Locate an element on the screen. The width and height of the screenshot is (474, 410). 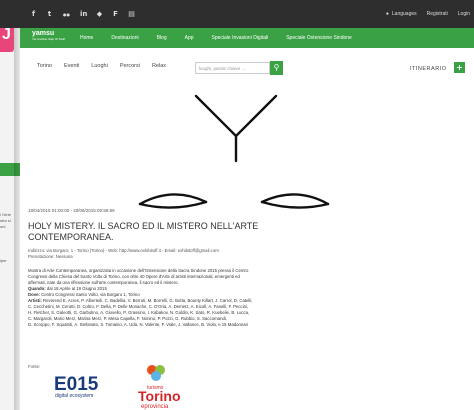
when-value: dal 18 Aprile al 19 Giugno 2015 is located at coordinates (76, 288).